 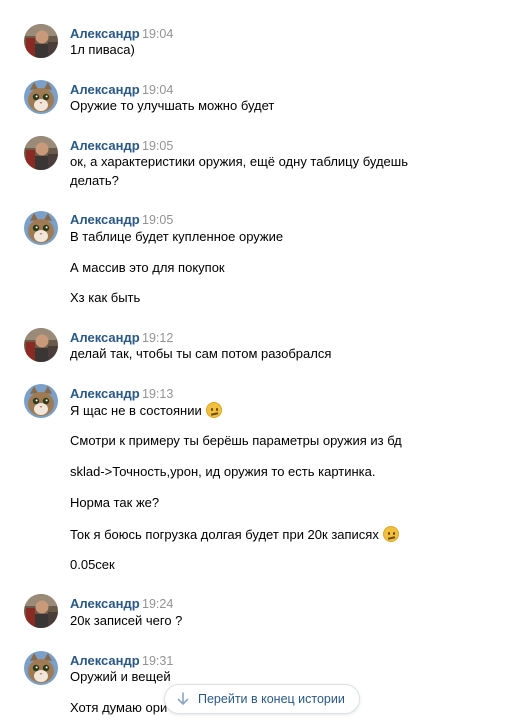 What do you see at coordinates (157, 604) in the screenshot?
I see `timestamp: 19:24` at bounding box center [157, 604].